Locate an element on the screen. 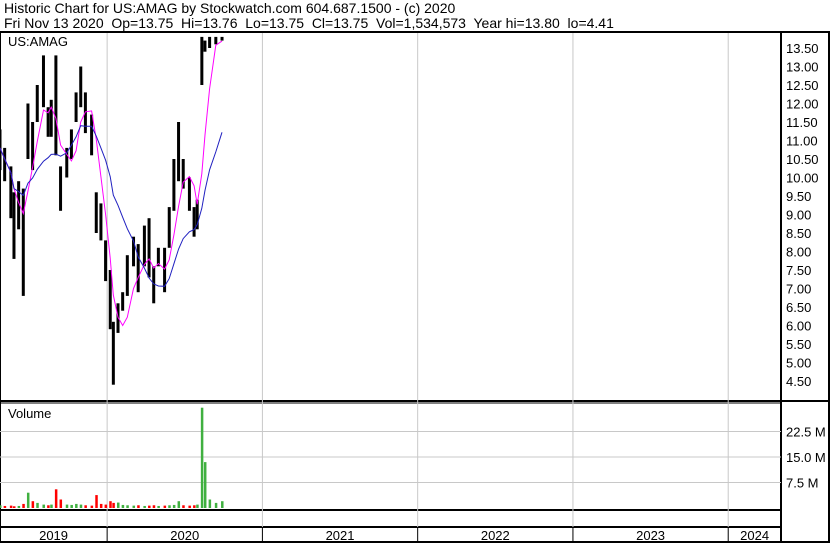 The height and width of the screenshot is (543, 830). price-tick-label: 6.00 is located at coordinates (798, 326).